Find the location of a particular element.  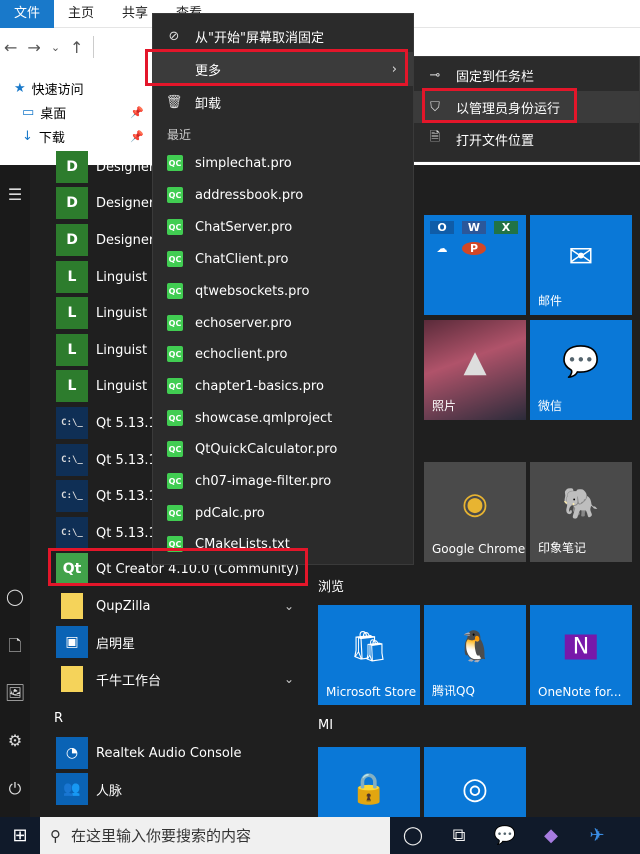

recent-item: QC ch07-image-filter.pro is located at coordinates (283, 481).